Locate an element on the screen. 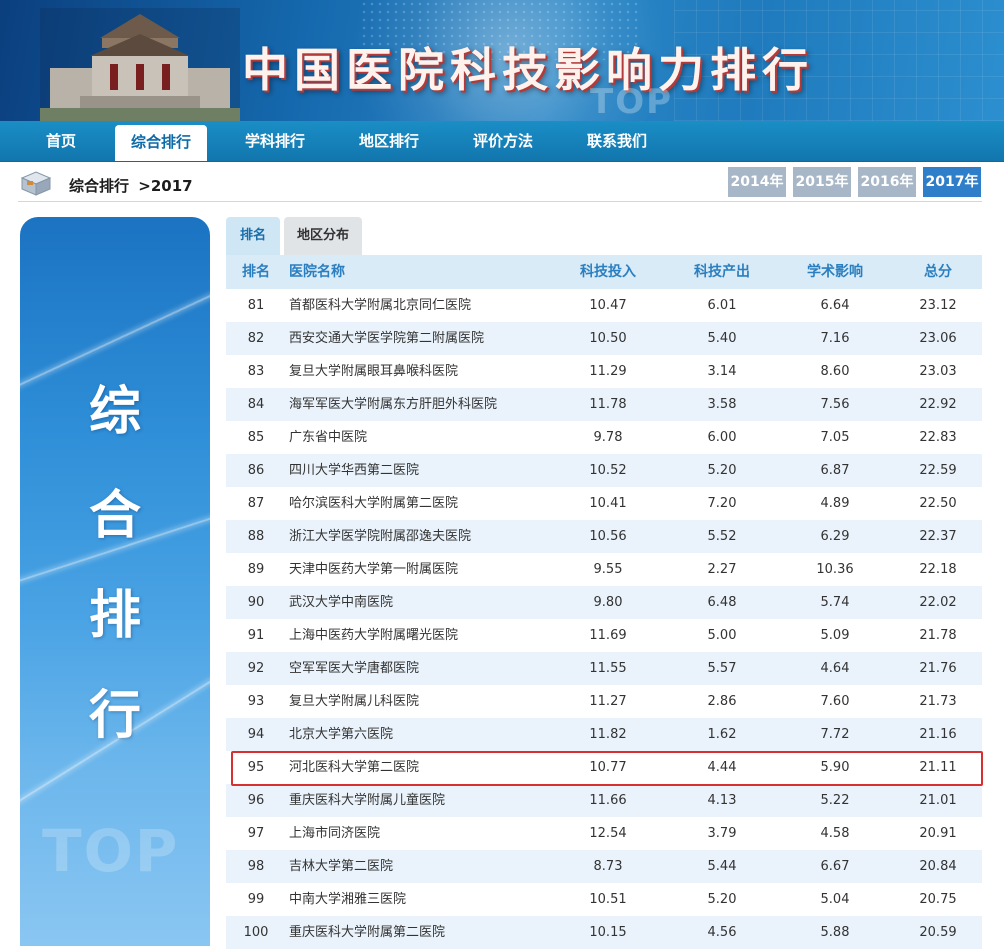 This screenshot has width=1004, height=949. cell-rank: 96 is located at coordinates (256, 800).